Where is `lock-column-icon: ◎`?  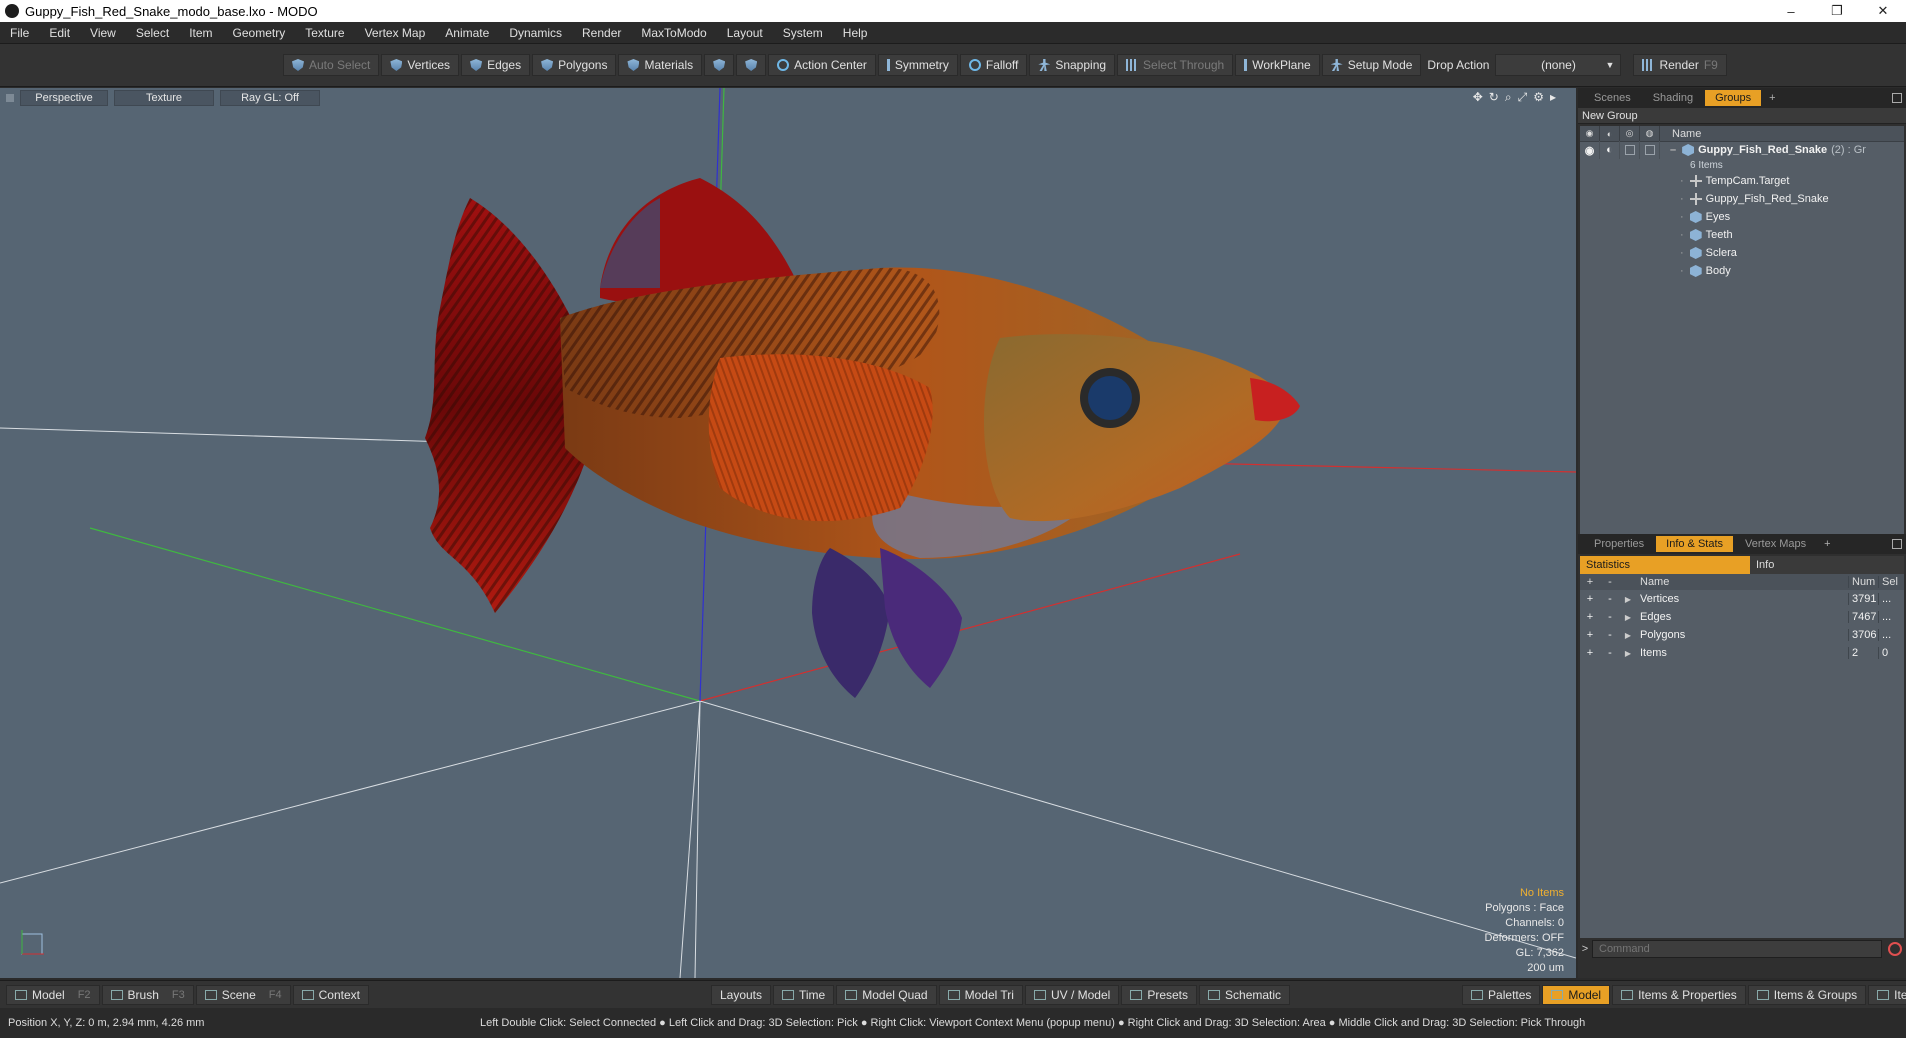 lock-column-icon: ◎ is located at coordinates (1630, 133).